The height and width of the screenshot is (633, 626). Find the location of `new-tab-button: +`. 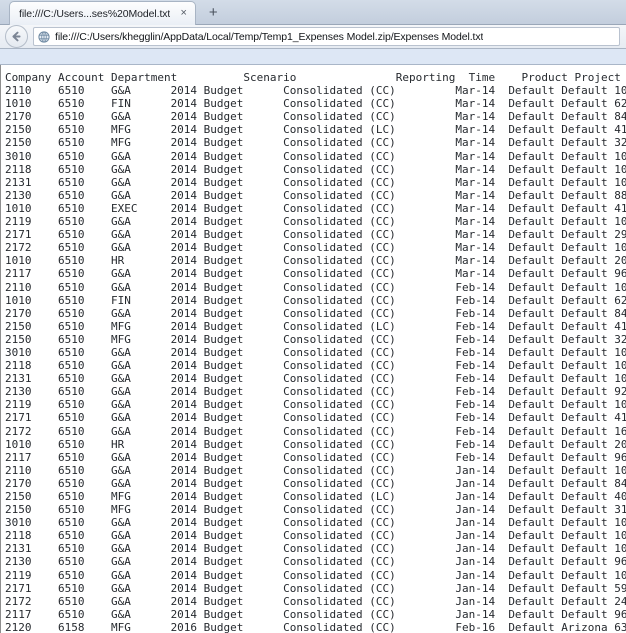

new-tab-button: + is located at coordinates (213, 12).